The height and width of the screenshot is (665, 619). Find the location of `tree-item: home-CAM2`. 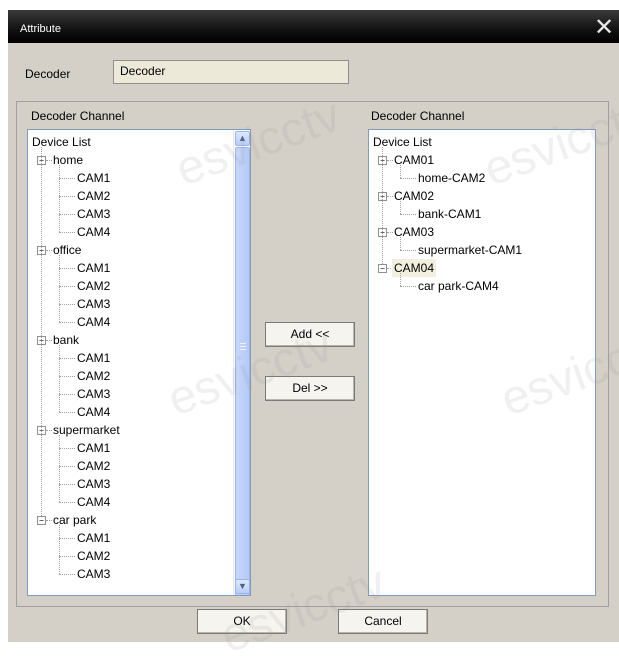

tree-item: home-CAM2 is located at coordinates (451, 178).